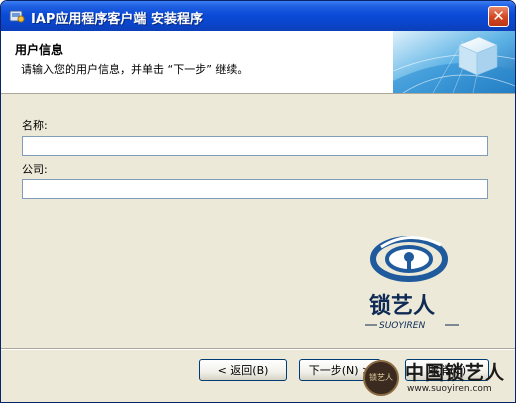 The image size is (516, 403). Describe the element at coordinates (255, 189) in the screenshot. I see `company-field` at that location.